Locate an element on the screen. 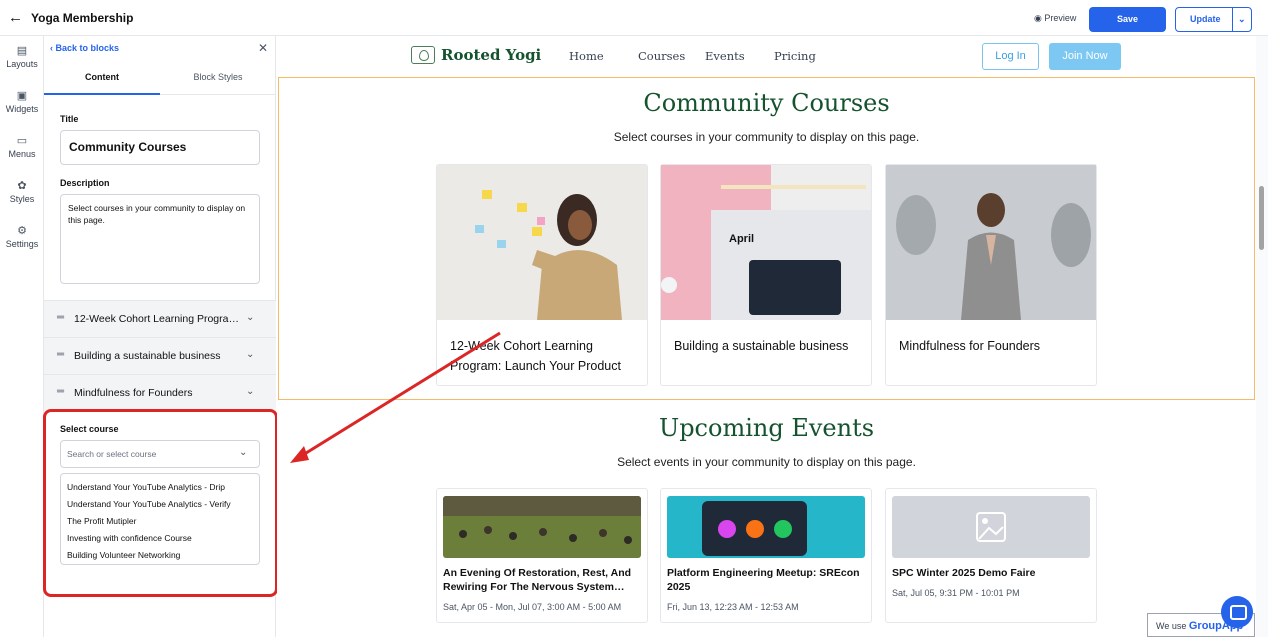  rail-item-styles: ✿ Styles is located at coordinates (22, 191).